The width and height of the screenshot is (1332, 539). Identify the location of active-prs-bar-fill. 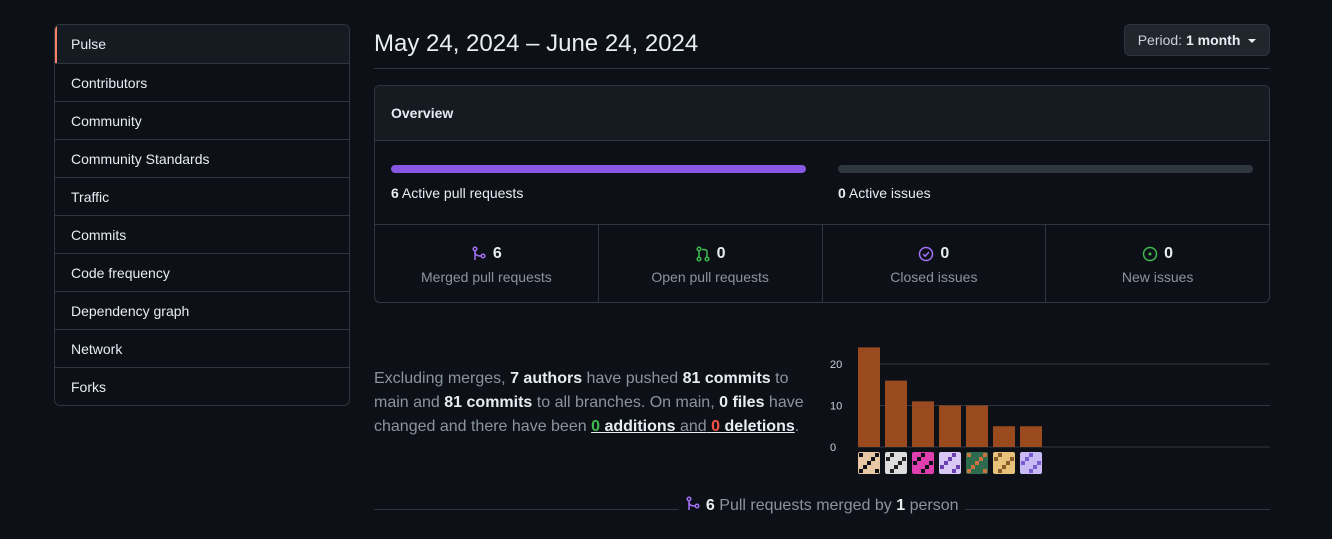
(598, 169).